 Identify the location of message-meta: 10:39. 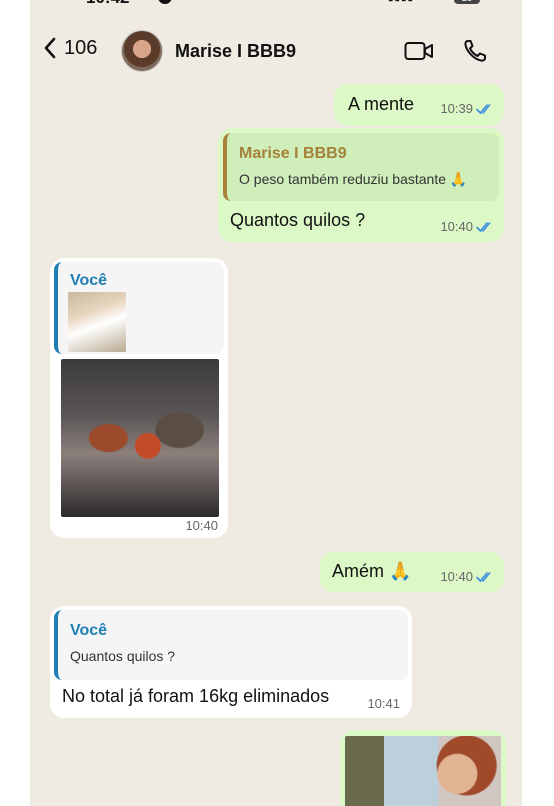
(467, 108).